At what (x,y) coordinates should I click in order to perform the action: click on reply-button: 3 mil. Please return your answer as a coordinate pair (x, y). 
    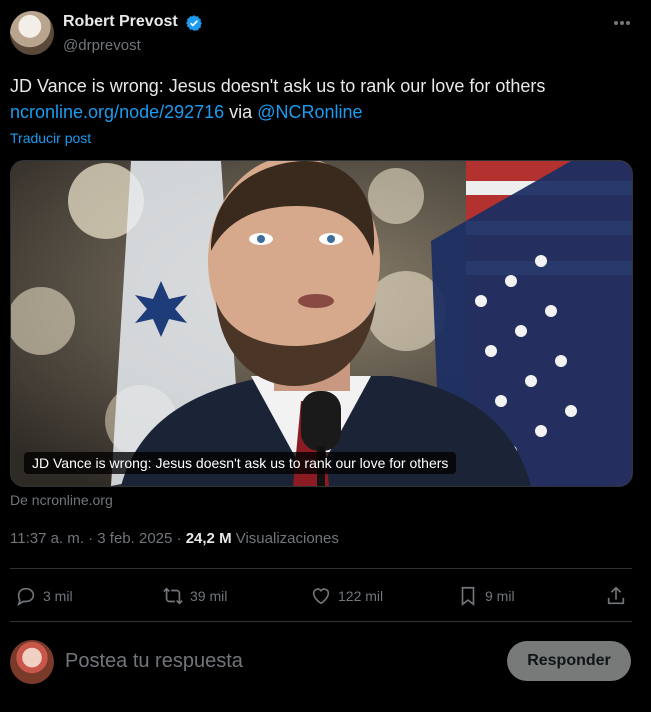
    Looking at the image, I should click on (44, 596).